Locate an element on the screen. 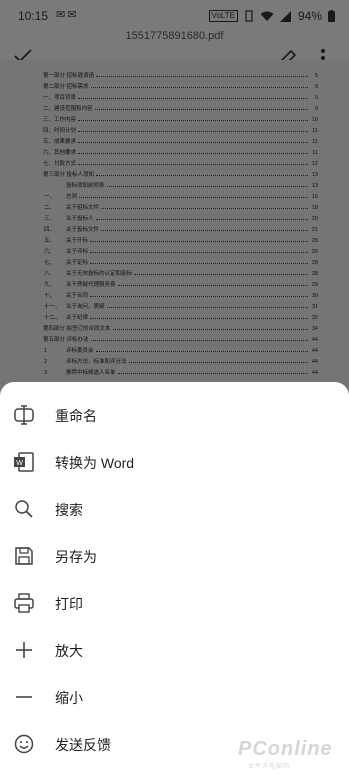  toc-title: 四、时间计划 is located at coordinates (60, 131).